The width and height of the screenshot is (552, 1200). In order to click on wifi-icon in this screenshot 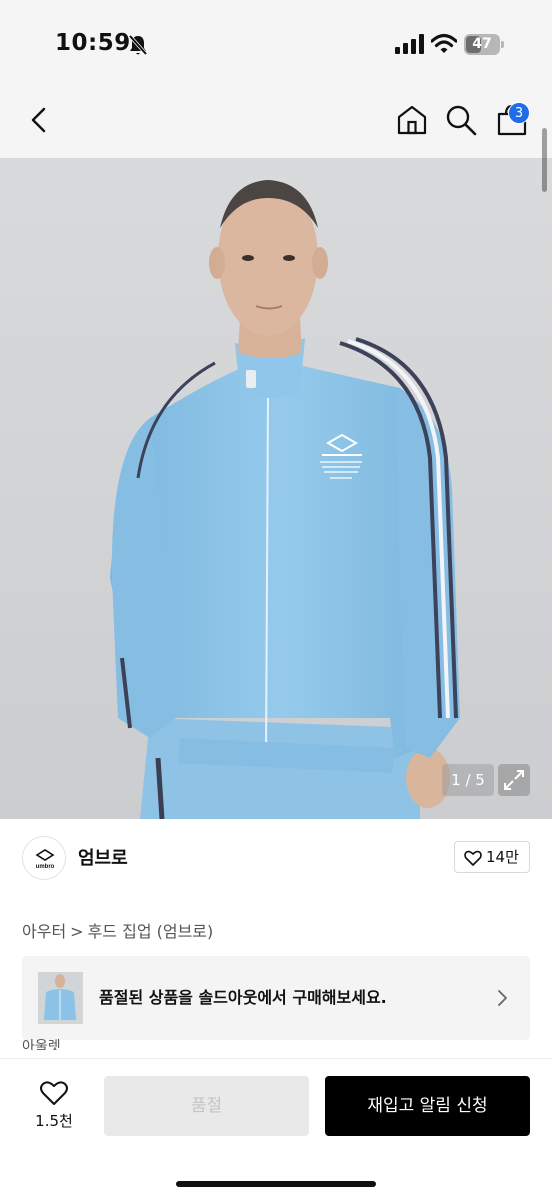, I will do `click(444, 43)`.